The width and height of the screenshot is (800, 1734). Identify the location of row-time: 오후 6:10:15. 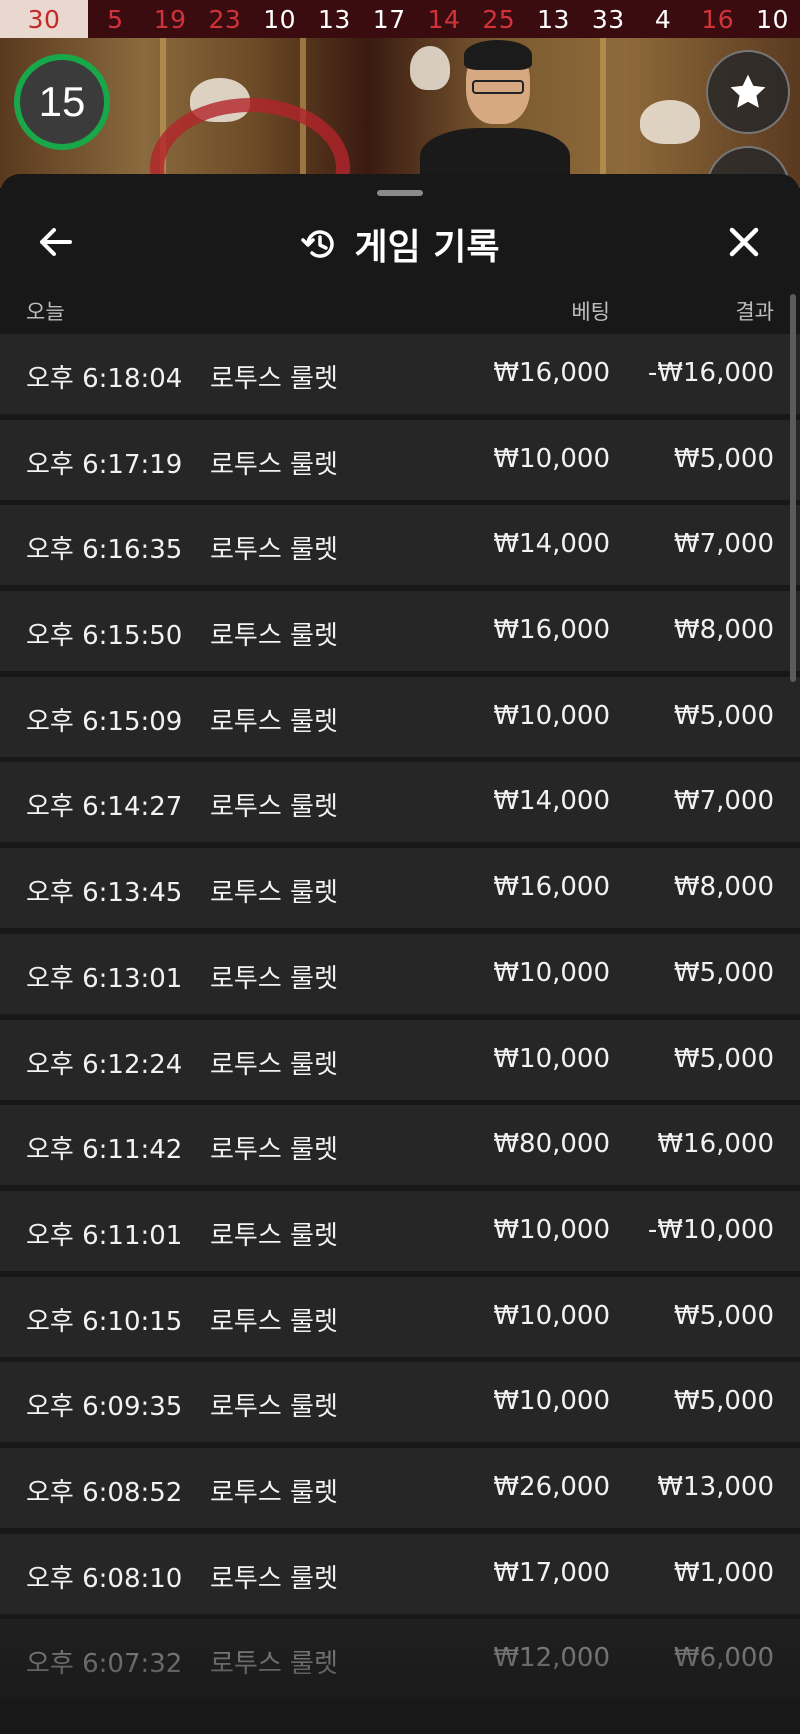
(104, 1321).